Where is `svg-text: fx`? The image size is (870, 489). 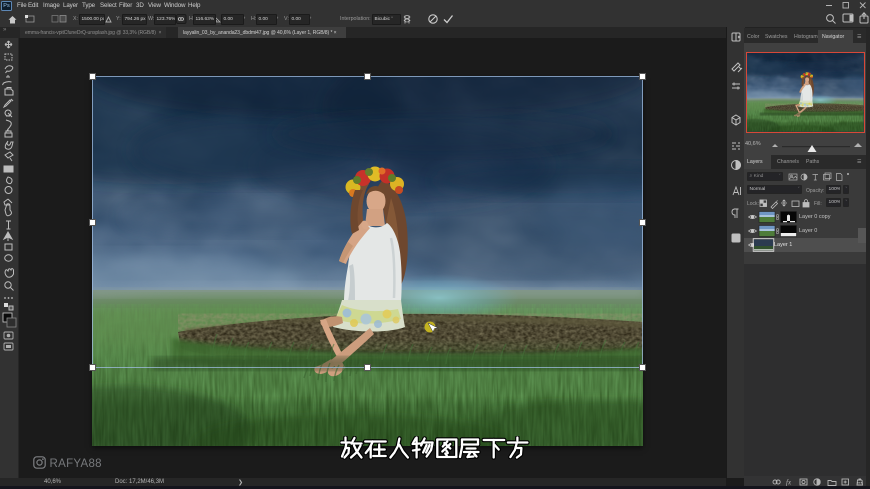
svg-text: fx is located at coordinates (789, 483).